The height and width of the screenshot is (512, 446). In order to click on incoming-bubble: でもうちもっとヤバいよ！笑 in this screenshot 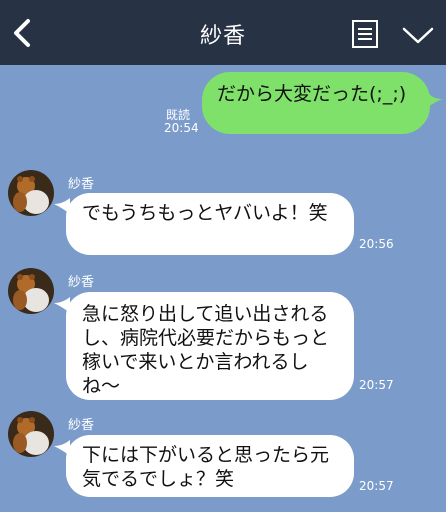, I will do `click(210, 224)`.